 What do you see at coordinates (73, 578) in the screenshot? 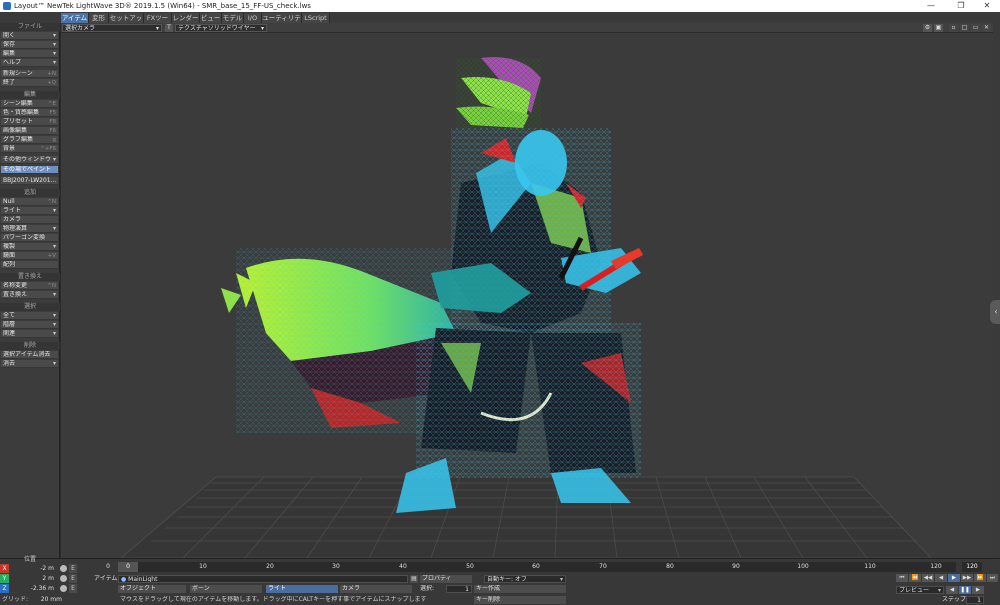
I see `e-button-y: E` at bounding box center [73, 578].